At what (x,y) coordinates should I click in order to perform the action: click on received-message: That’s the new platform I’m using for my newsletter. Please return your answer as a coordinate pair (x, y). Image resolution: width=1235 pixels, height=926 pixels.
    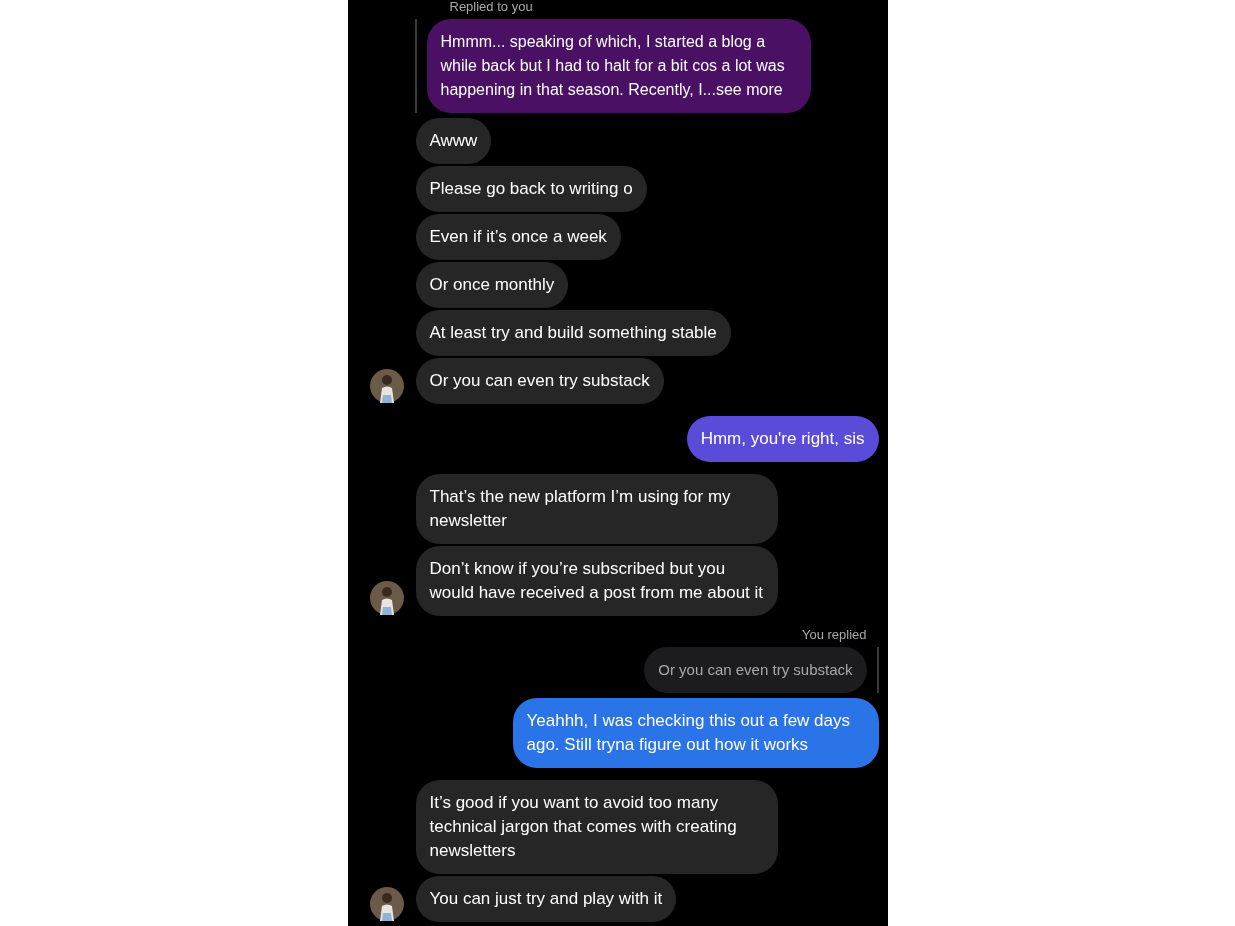
    Looking at the image, I should click on (596, 509).